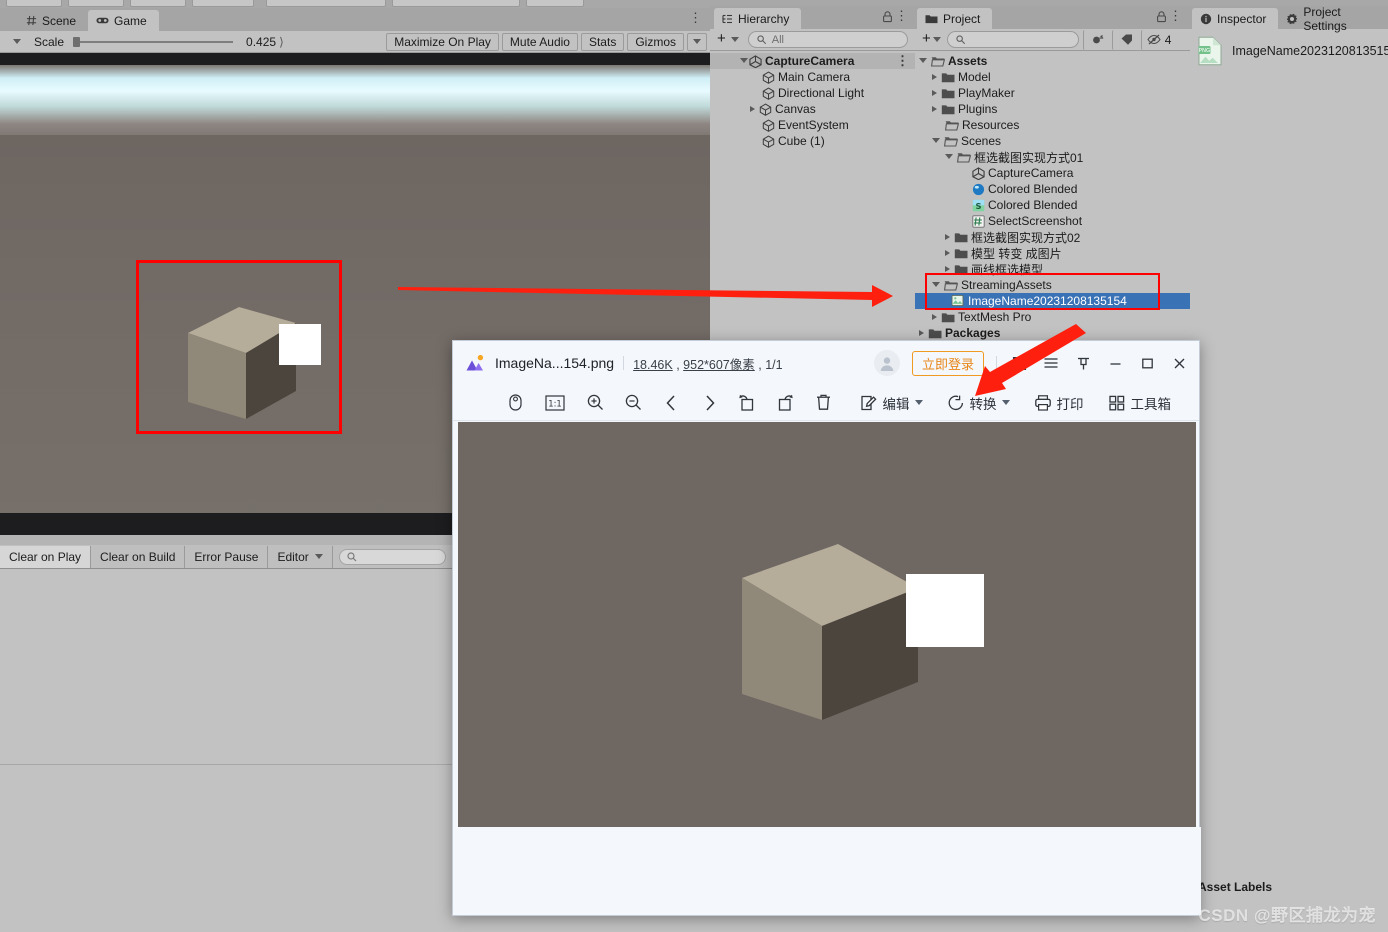  I want to click on user-avatar-icon, so click(886, 363).